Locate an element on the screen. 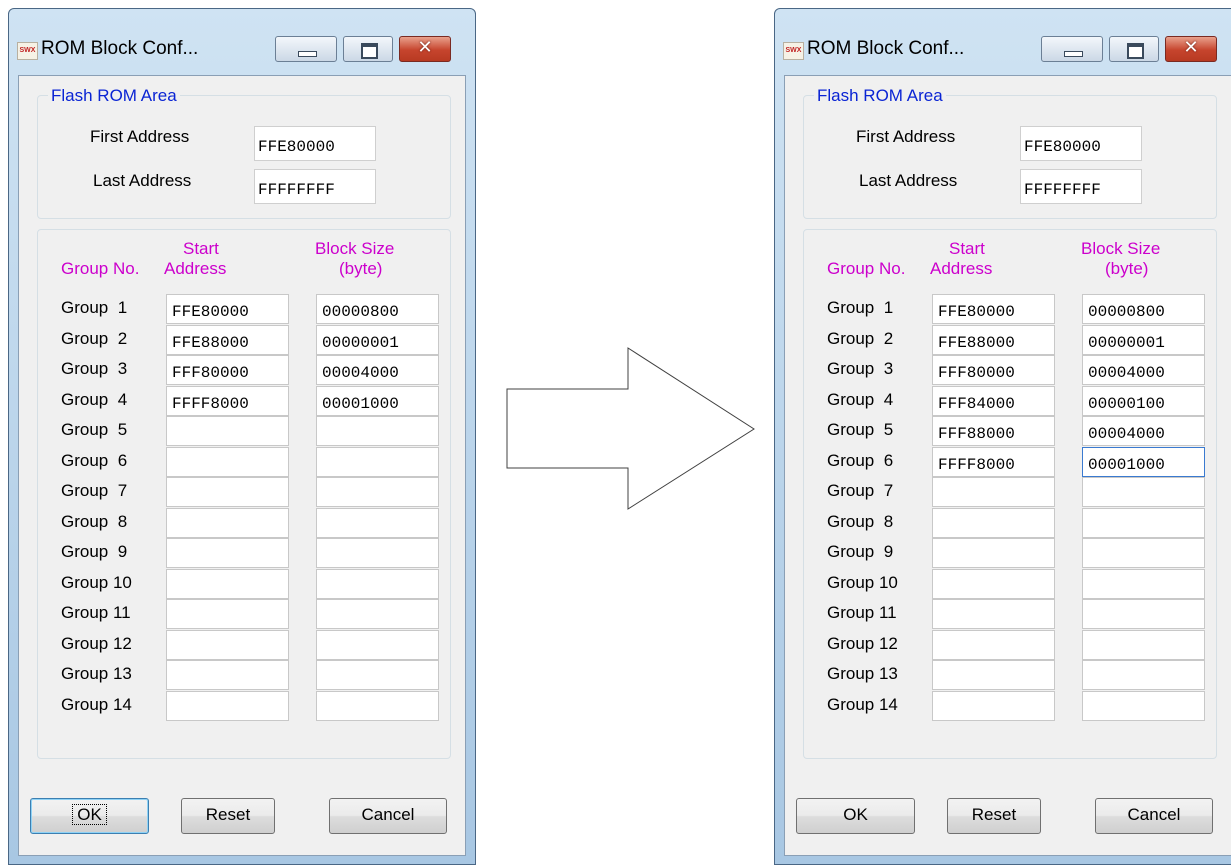  block-size-header-line2: (byte) is located at coordinates (361, 268).